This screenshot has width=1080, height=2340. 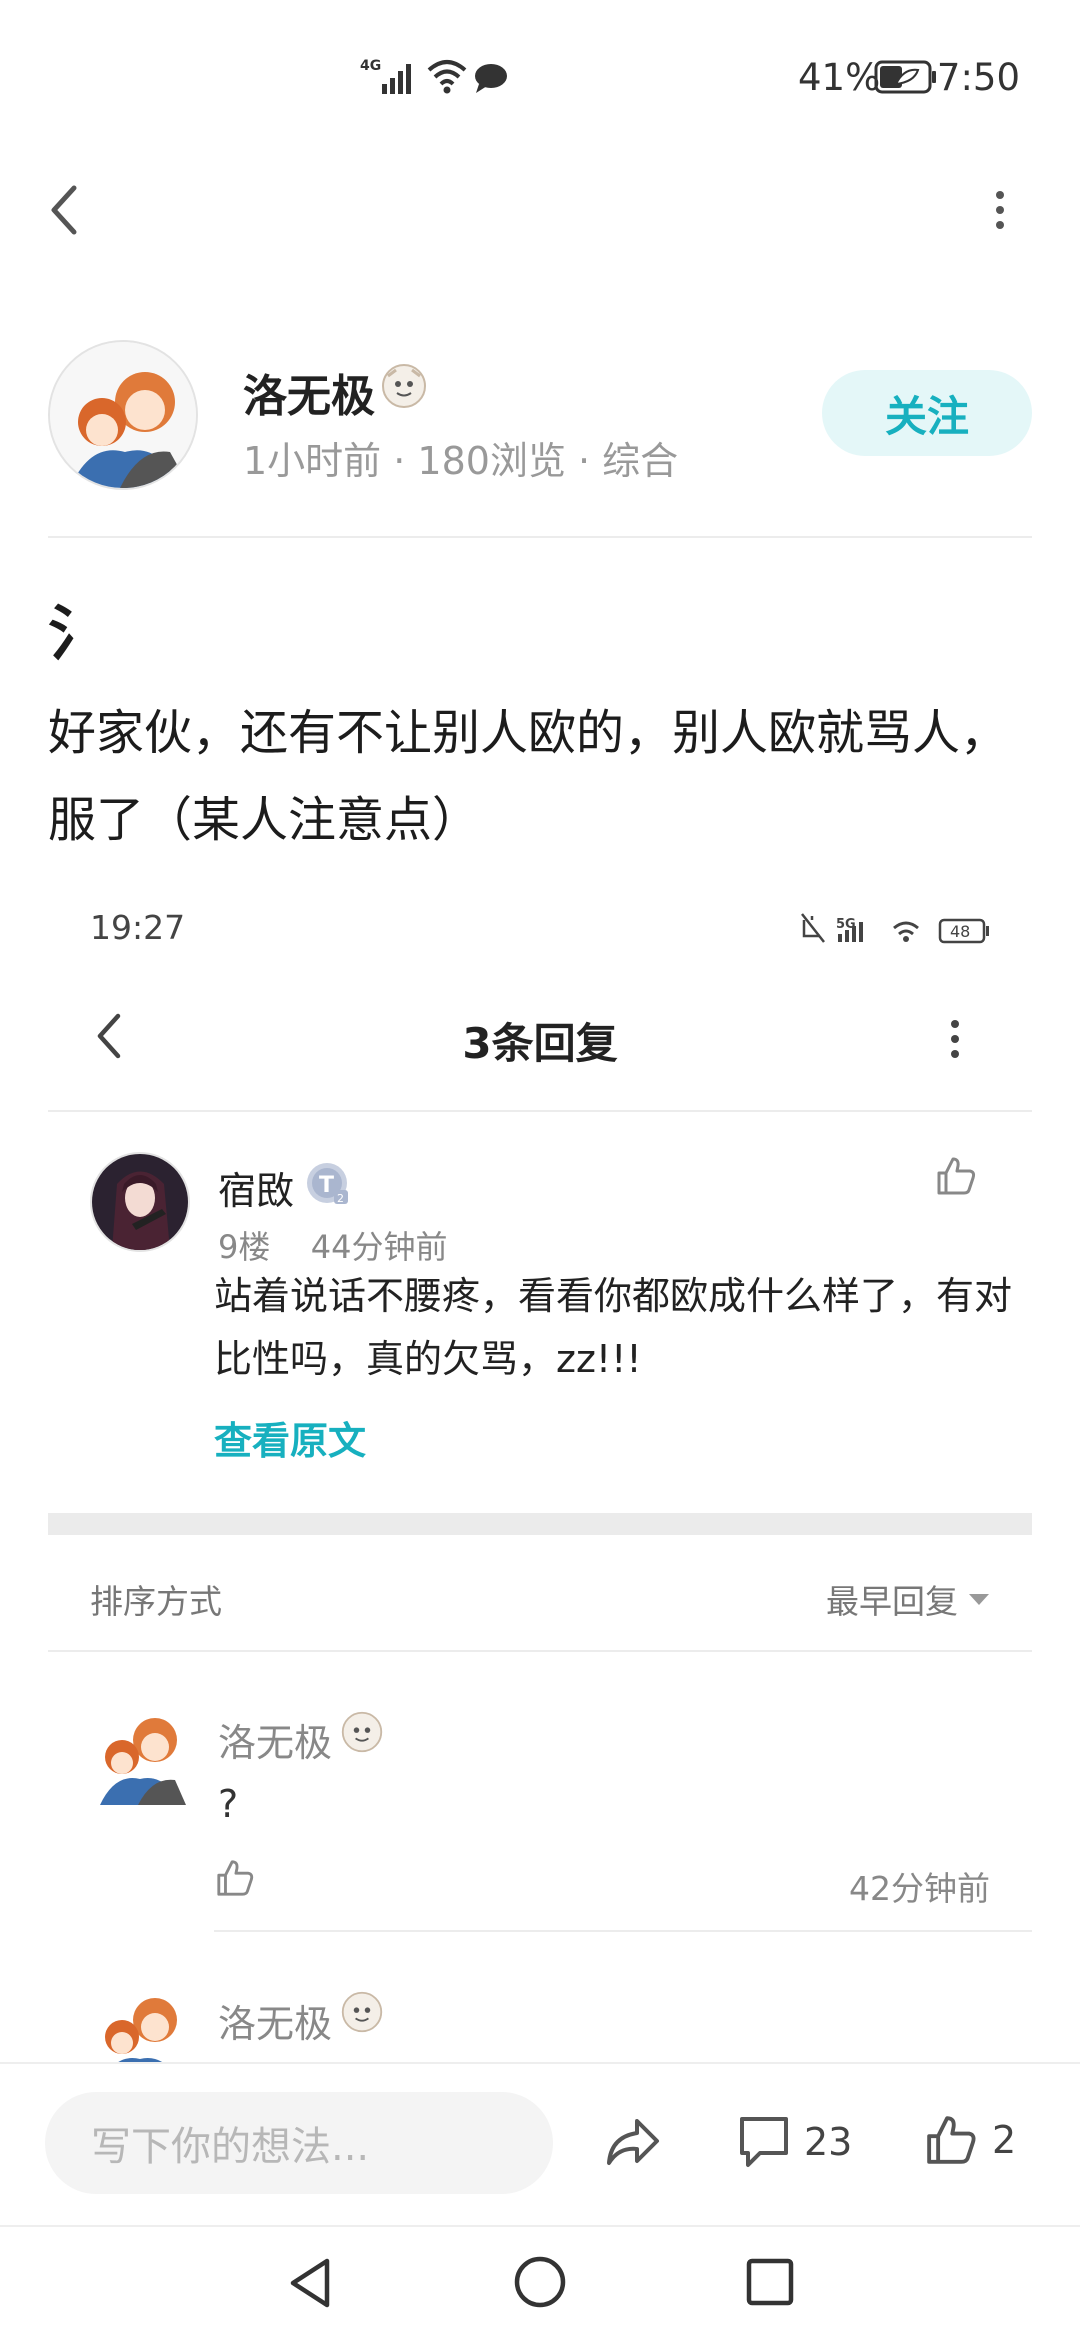 What do you see at coordinates (390, 77) in the screenshot?
I see `signal-icon: 4G` at bounding box center [390, 77].